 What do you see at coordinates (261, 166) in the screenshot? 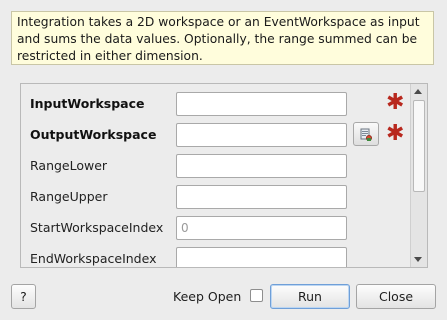
I see `range-lower-field` at bounding box center [261, 166].